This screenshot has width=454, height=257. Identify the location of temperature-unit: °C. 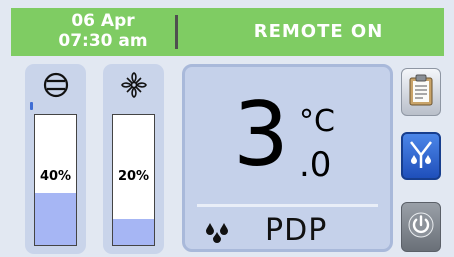
(317, 121).